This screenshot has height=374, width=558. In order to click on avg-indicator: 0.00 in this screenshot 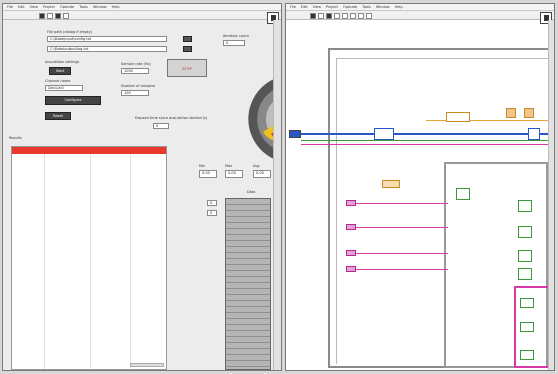, I will do `click(262, 174)`.